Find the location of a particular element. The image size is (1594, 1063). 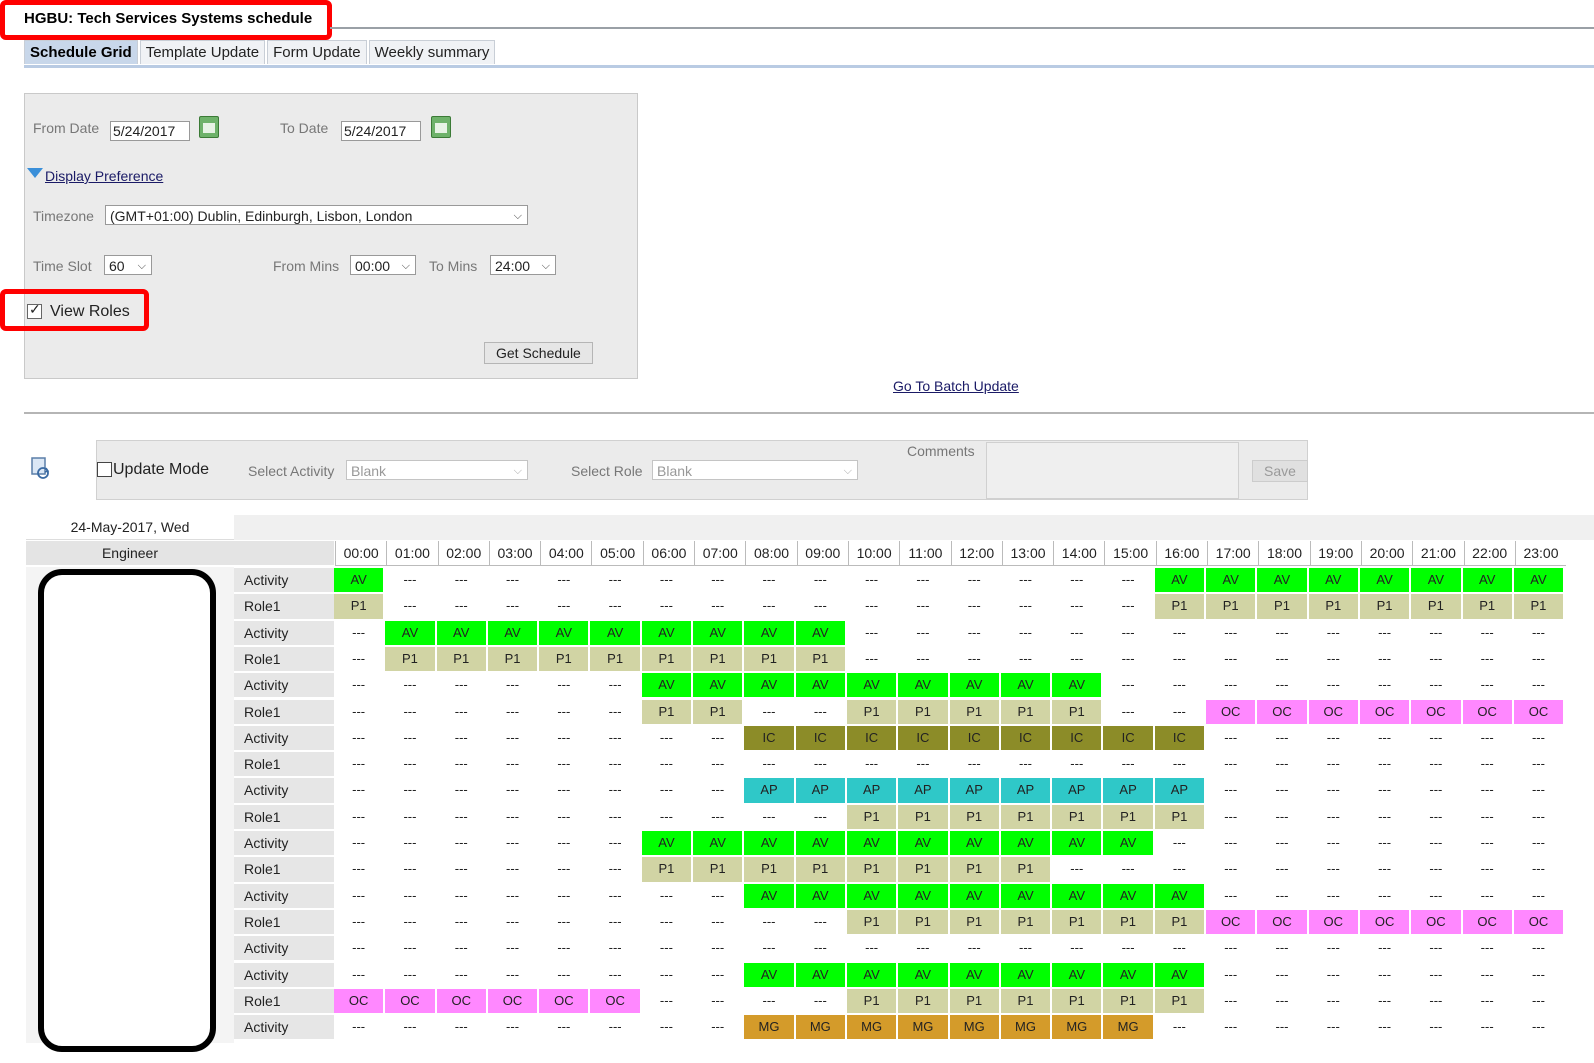

comments-textarea is located at coordinates (1112, 470).